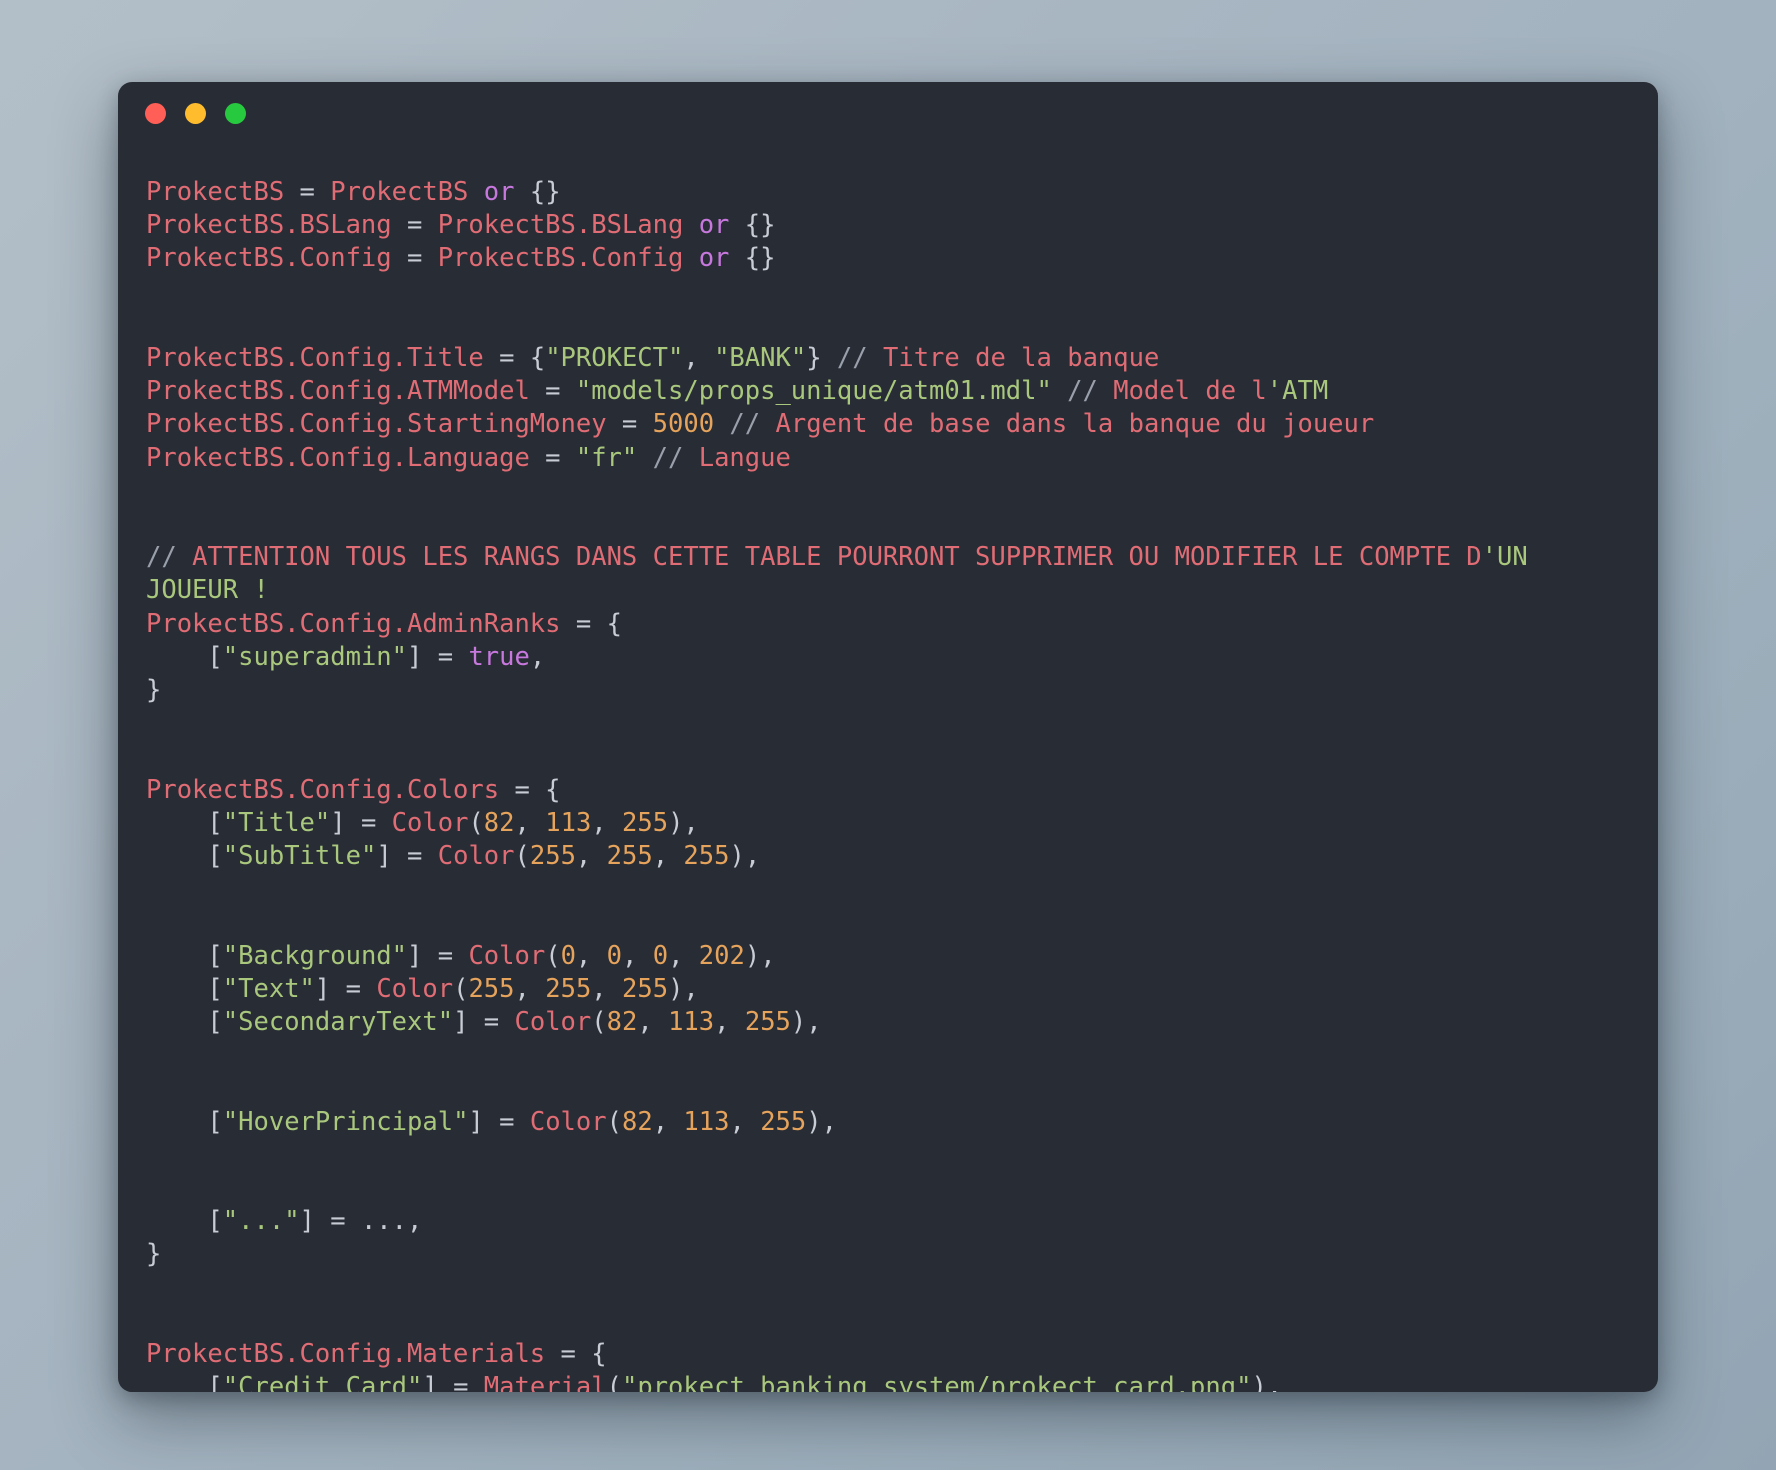 The image size is (1776, 1470). I want to click on maximize-button, so click(235, 113).